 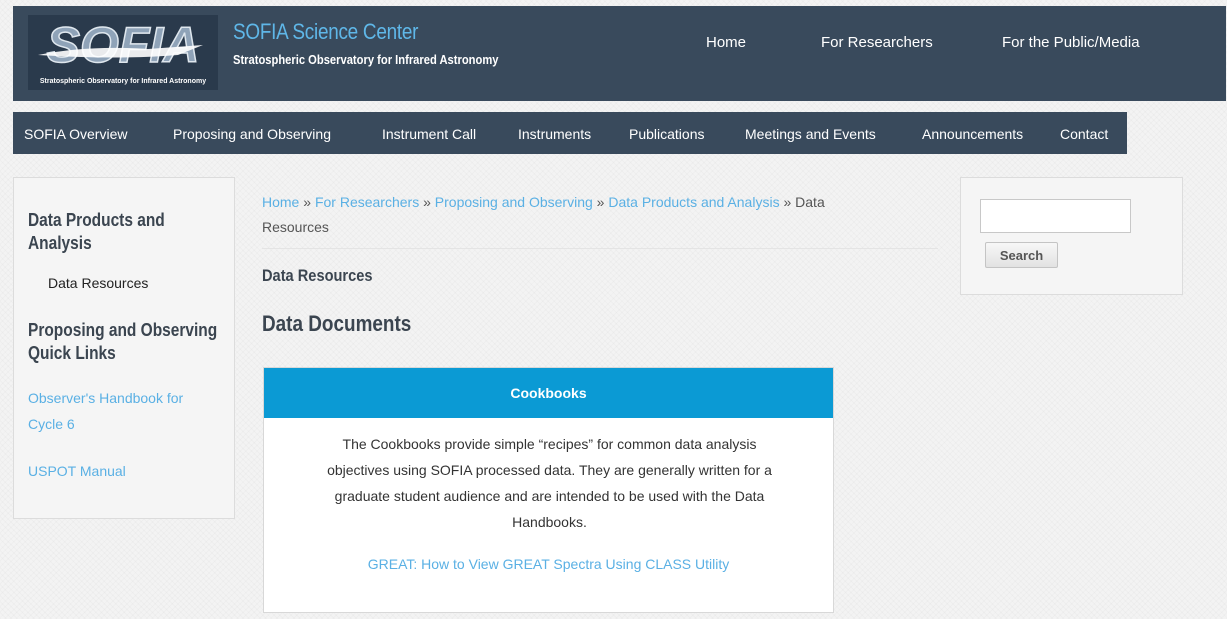 I want to click on sidebar-heading-line: Quick Links, so click(x=72, y=353).